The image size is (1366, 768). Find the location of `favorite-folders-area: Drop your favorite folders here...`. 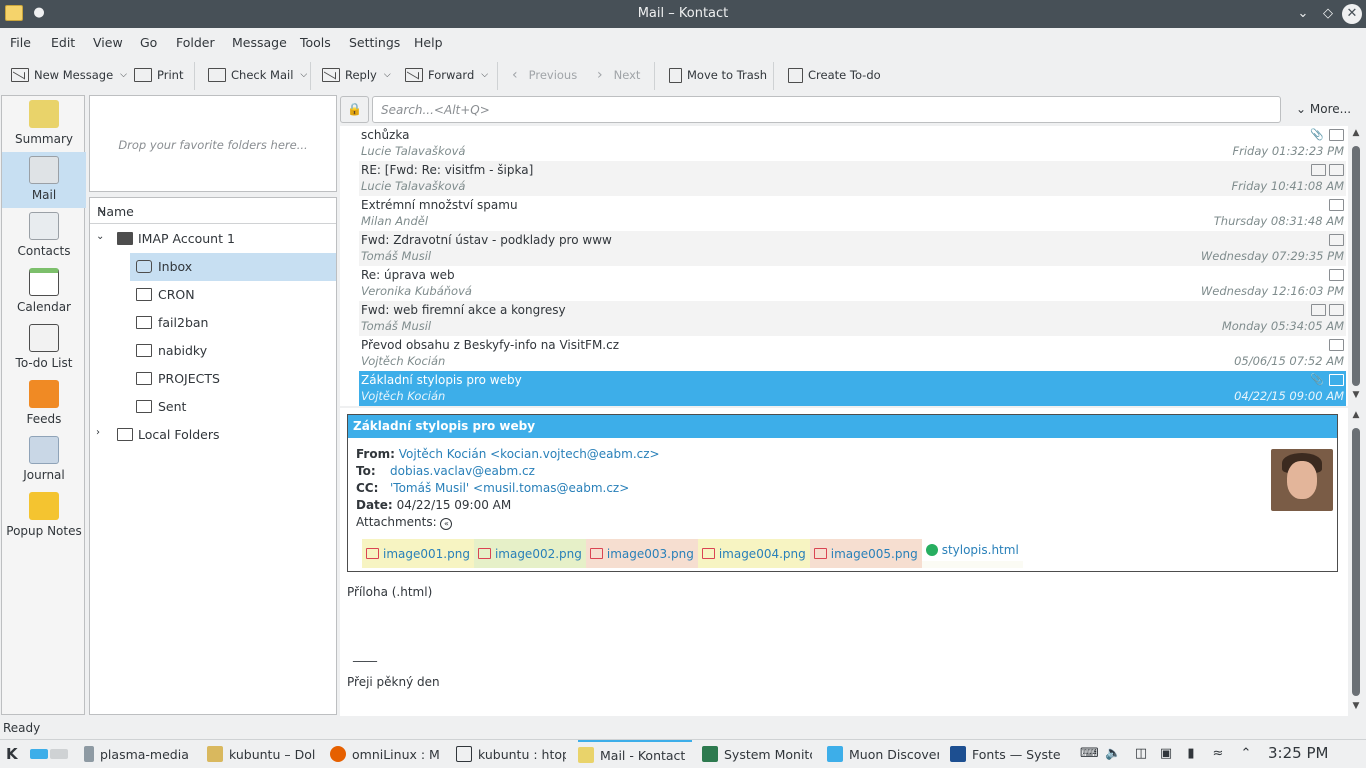

favorite-folders-area: Drop your favorite folders here... is located at coordinates (213, 143).